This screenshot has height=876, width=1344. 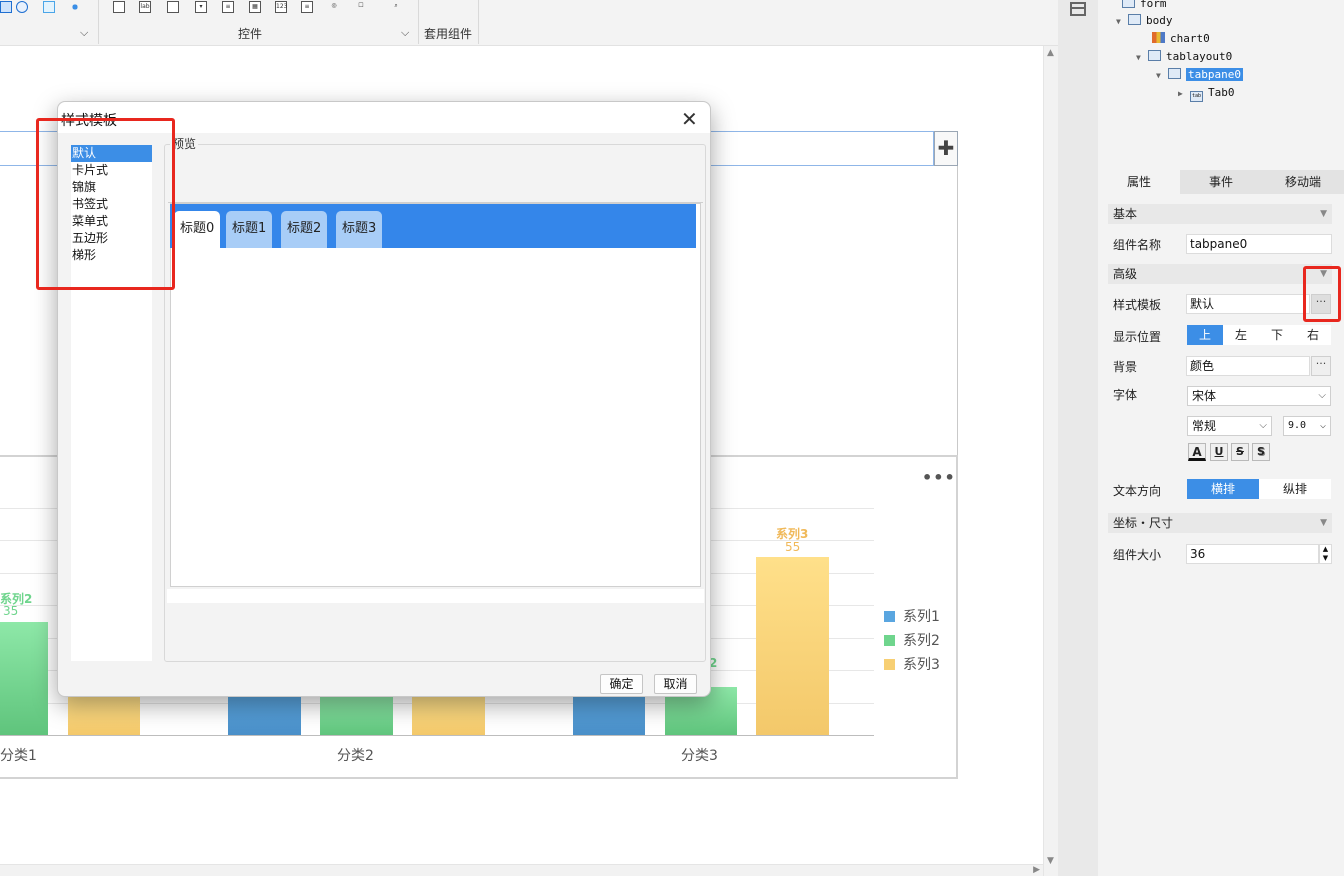 I want to click on font-family-select: 宋体 ⌵, so click(x=1259, y=396).